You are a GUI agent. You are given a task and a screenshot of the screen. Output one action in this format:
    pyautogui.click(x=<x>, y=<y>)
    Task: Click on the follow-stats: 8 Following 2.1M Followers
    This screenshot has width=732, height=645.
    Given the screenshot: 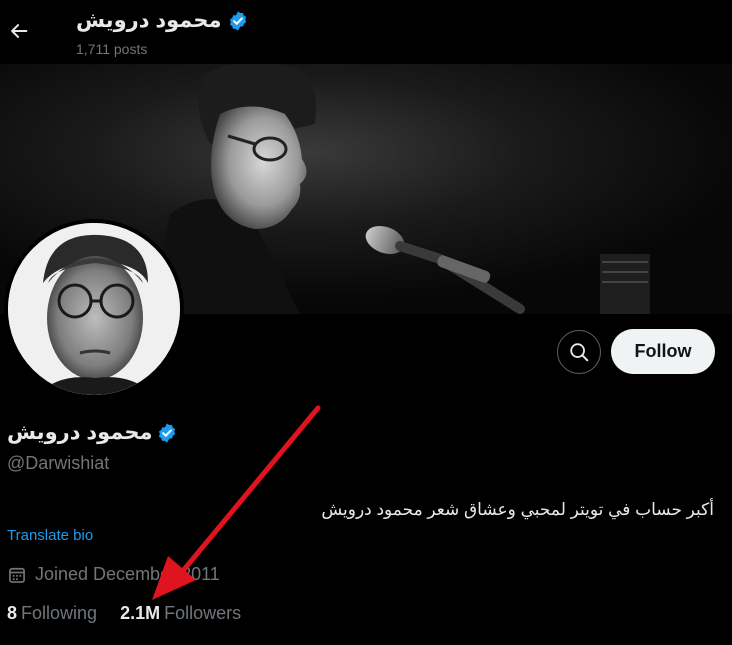 What is the action you would take?
    pyautogui.click(x=124, y=613)
    